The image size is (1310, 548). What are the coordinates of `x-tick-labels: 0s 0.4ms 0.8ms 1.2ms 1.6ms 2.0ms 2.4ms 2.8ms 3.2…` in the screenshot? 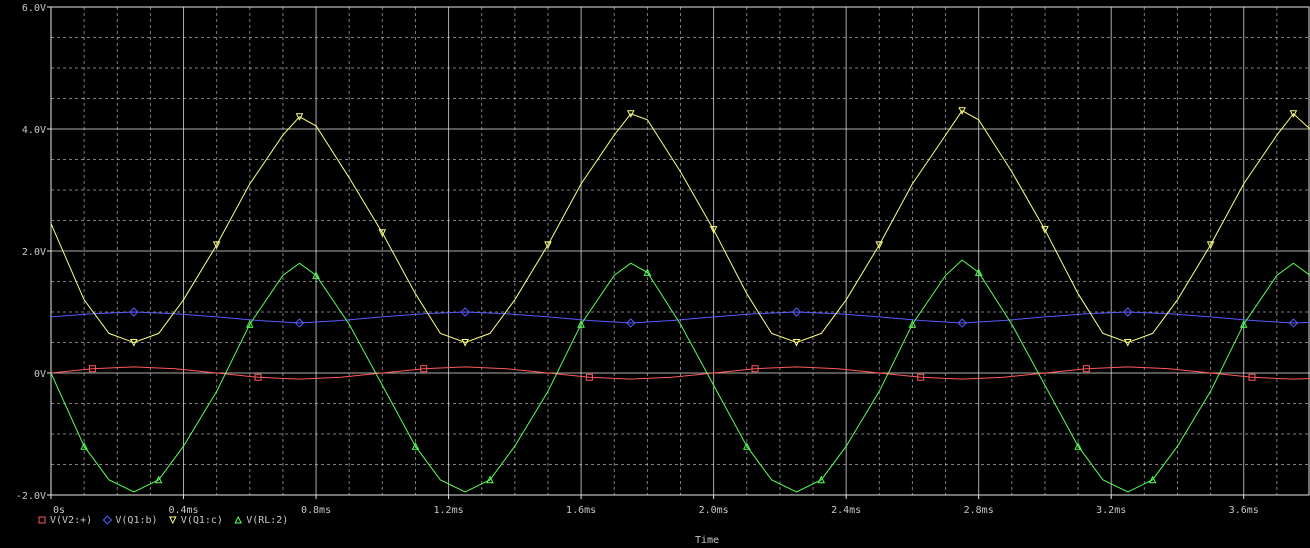 It's located at (654, 505).